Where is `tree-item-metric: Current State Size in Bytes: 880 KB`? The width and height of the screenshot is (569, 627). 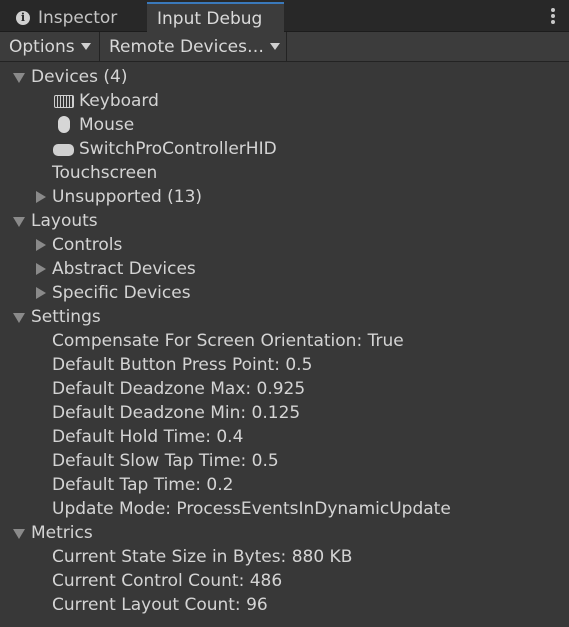 tree-item-metric: Current State Size in Bytes: 880 KB is located at coordinates (284, 557).